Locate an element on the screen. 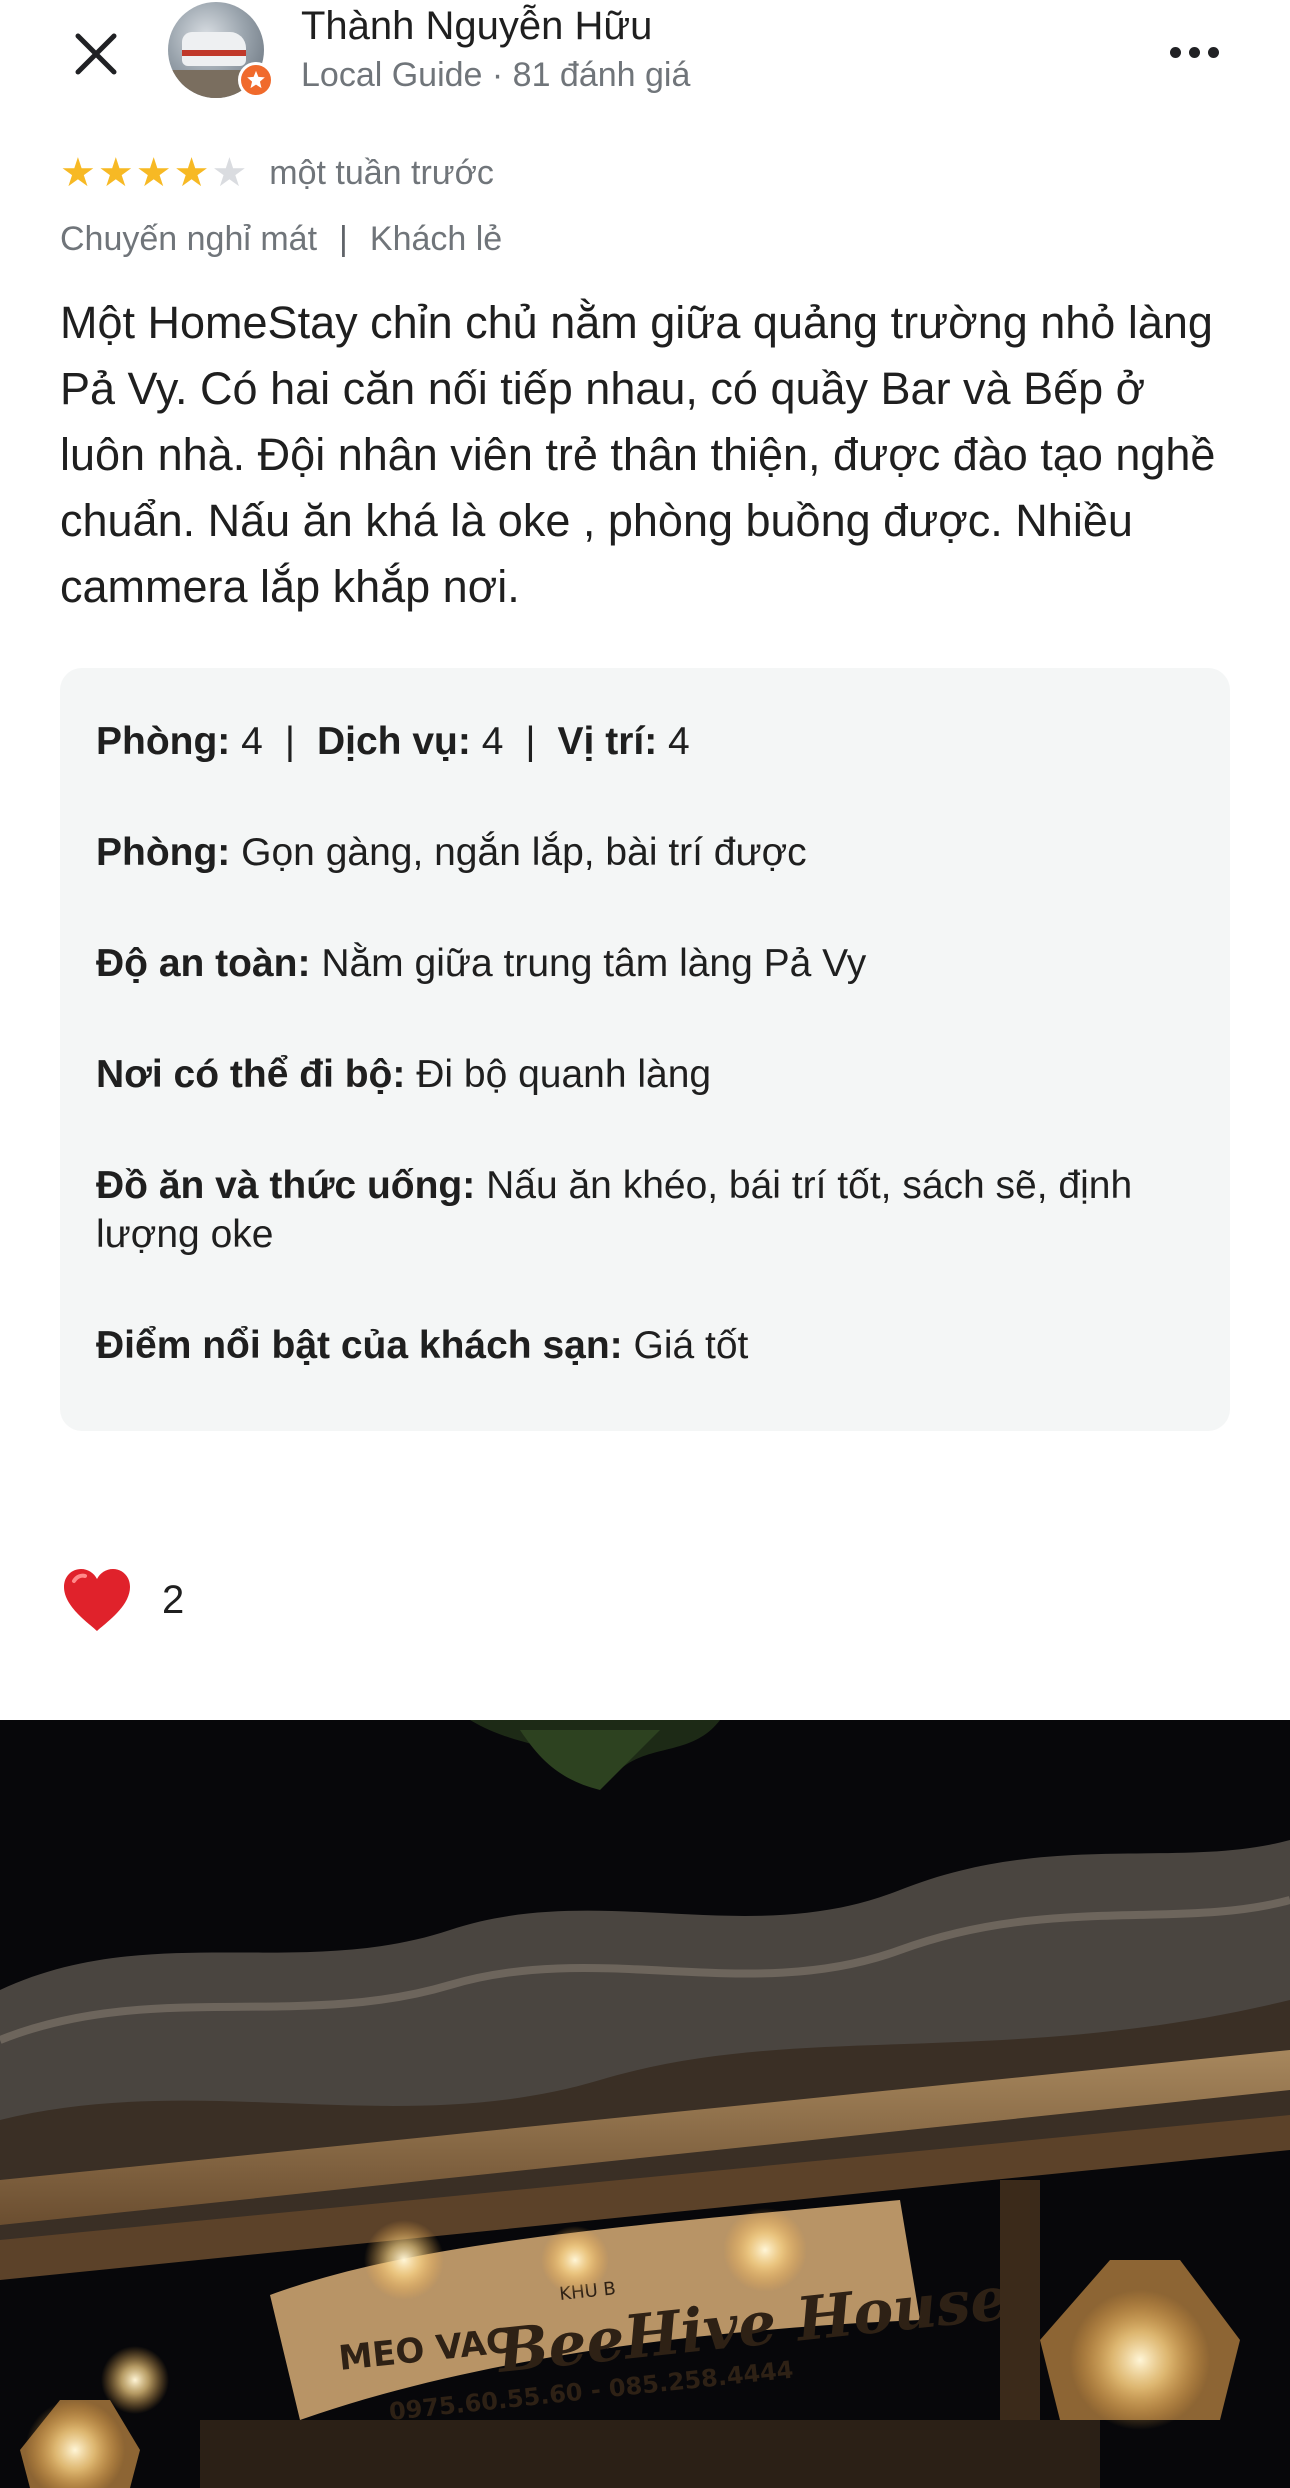  score-location-value: 4 is located at coordinates (679, 741).